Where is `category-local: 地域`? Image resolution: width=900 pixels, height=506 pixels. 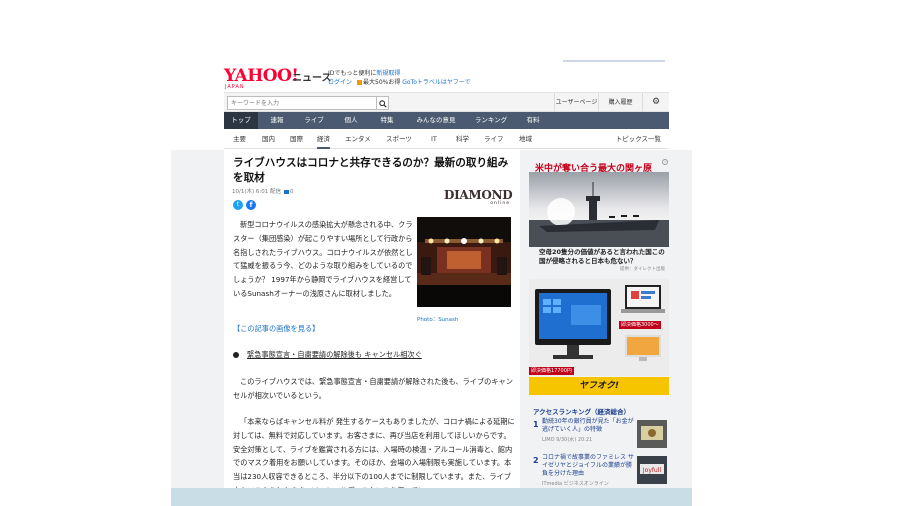
category-local: 地域 is located at coordinates (525, 139).